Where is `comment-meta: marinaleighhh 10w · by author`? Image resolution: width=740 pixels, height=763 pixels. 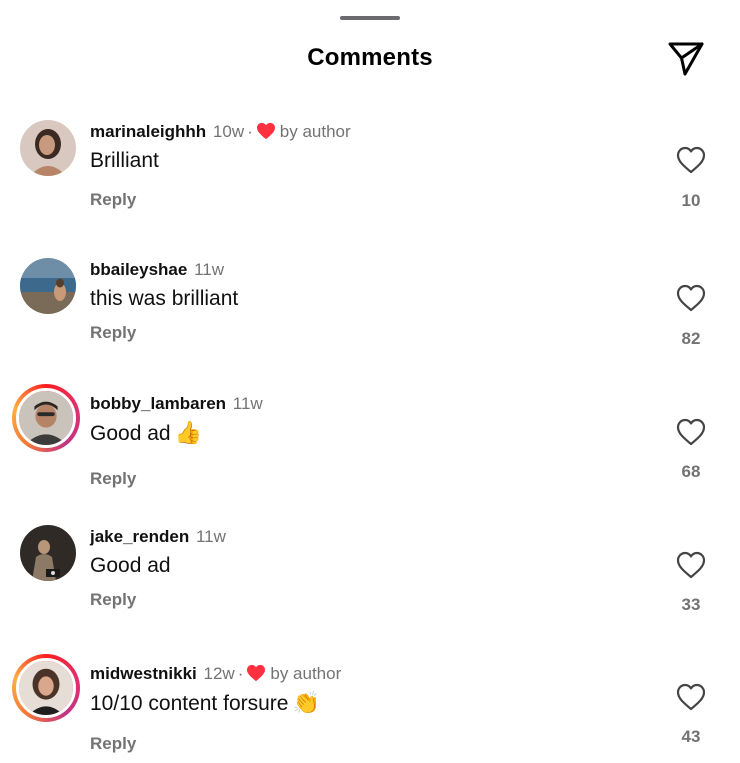
comment-meta: marinaleighhh 10w · by author is located at coordinates (220, 132).